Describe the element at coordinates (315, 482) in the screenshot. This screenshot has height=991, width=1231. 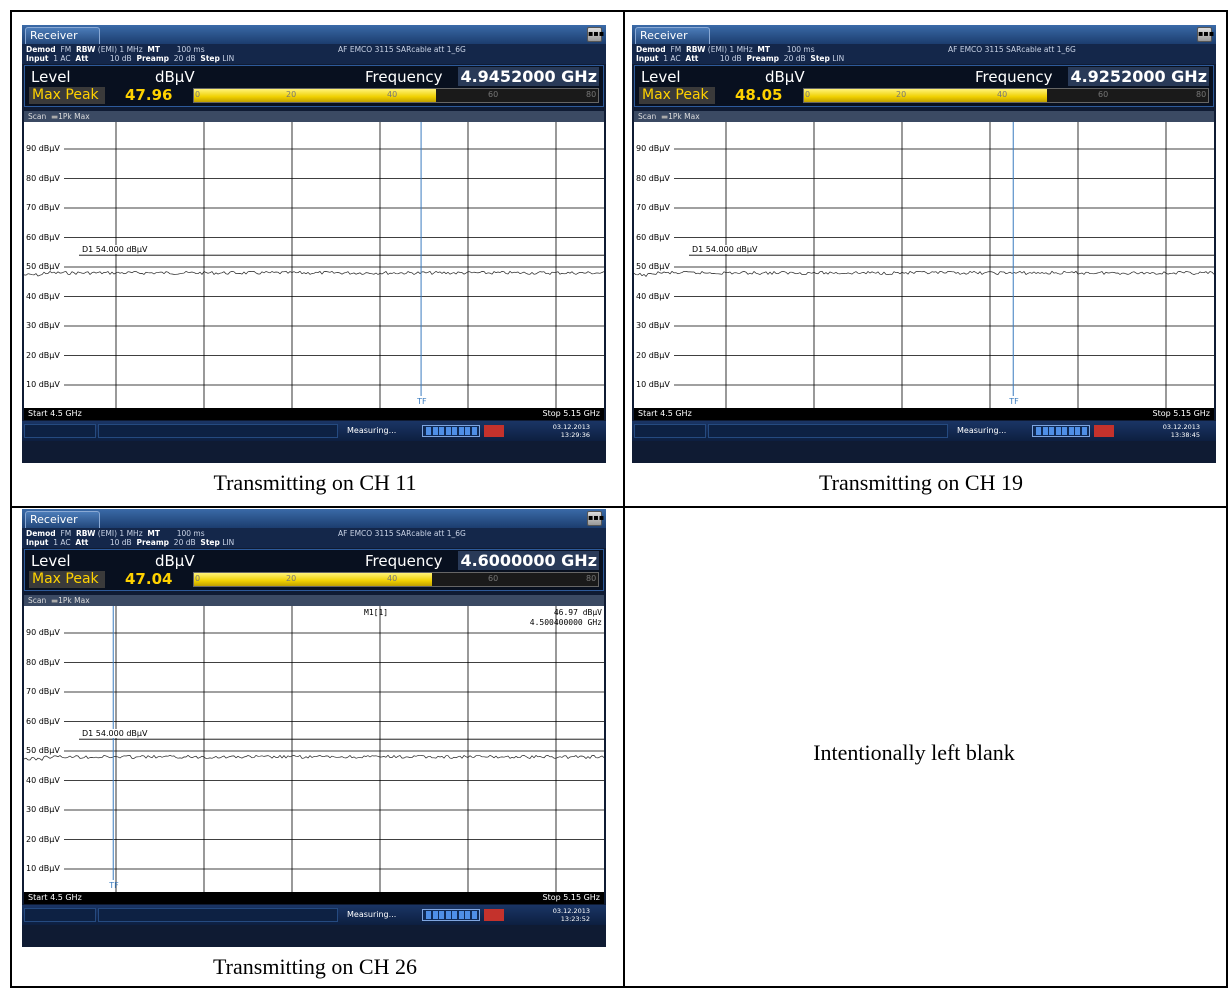
I see `caption-ch11: Transmitting on CH 11` at that location.